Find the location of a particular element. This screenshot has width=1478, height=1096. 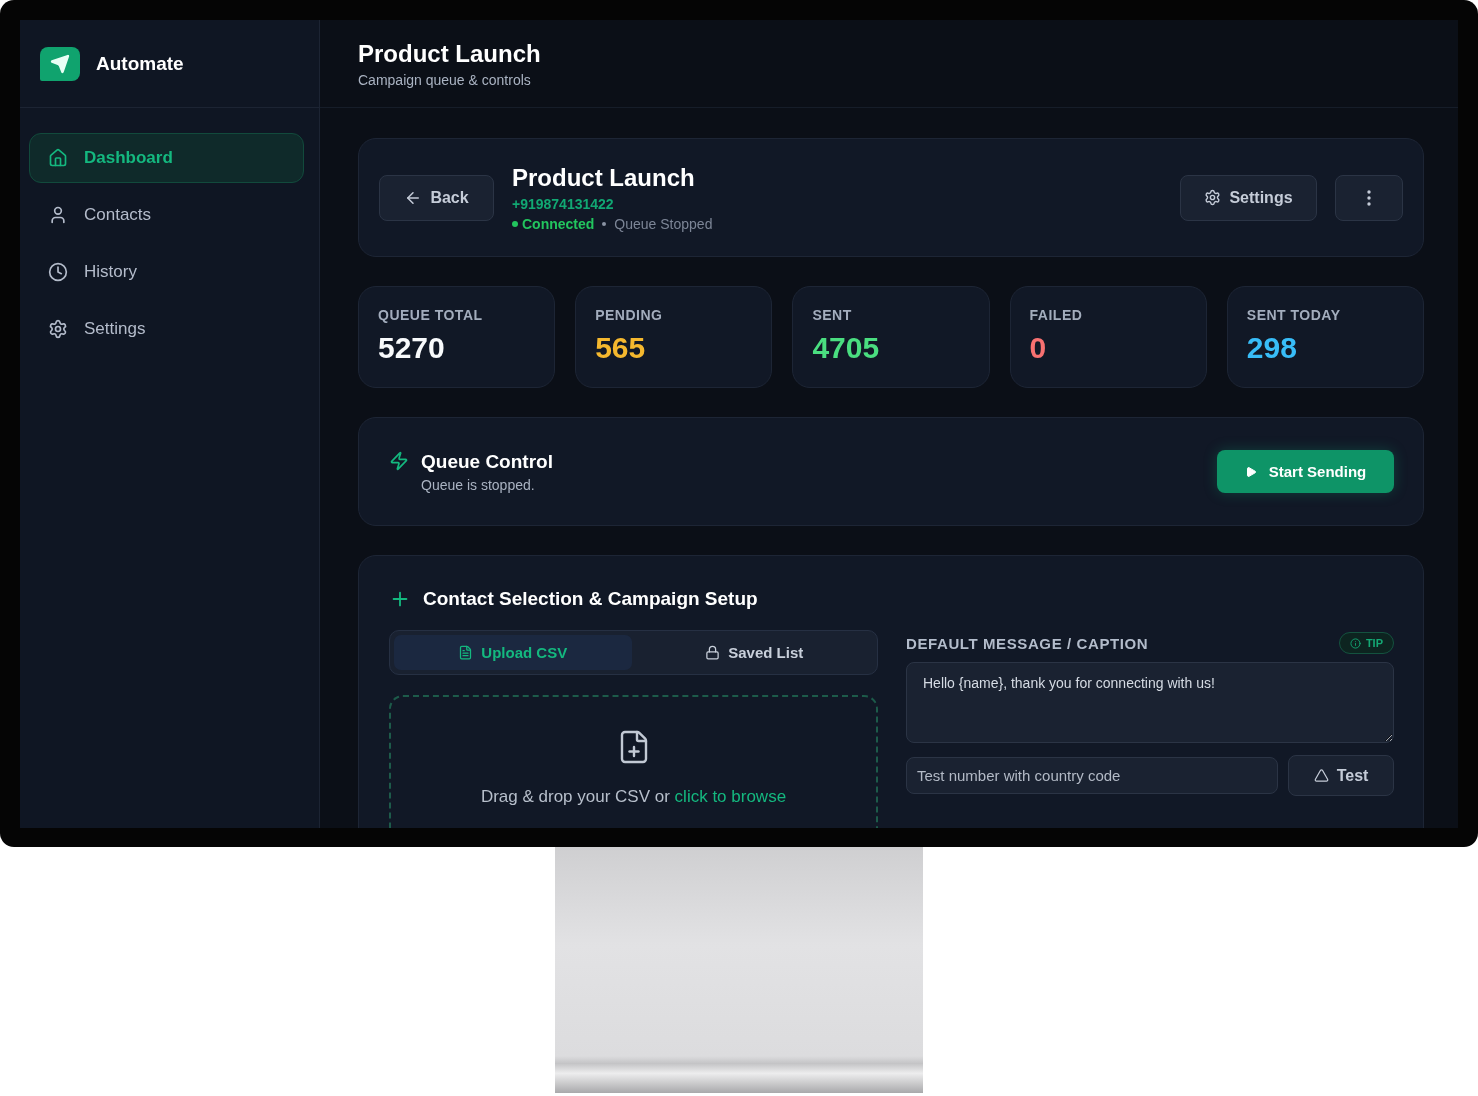

more-icon is located at coordinates (1369, 197).